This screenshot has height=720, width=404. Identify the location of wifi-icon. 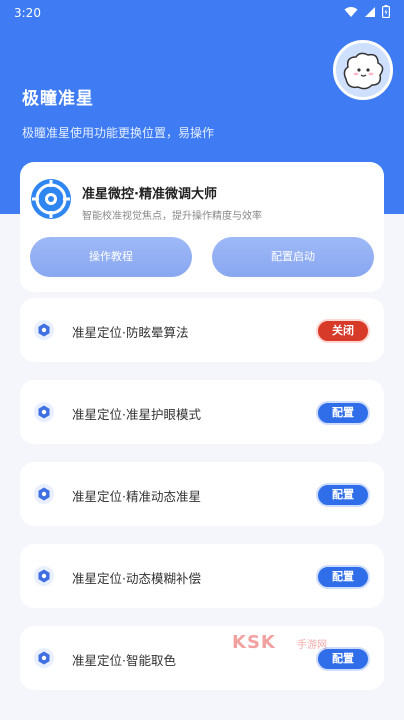
(351, 11).